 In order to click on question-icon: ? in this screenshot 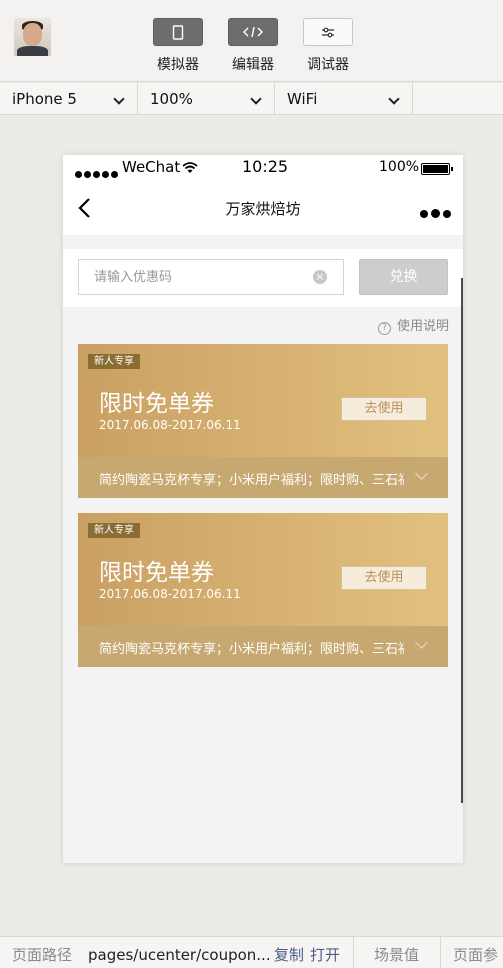, I will do `click(384, 328)`.